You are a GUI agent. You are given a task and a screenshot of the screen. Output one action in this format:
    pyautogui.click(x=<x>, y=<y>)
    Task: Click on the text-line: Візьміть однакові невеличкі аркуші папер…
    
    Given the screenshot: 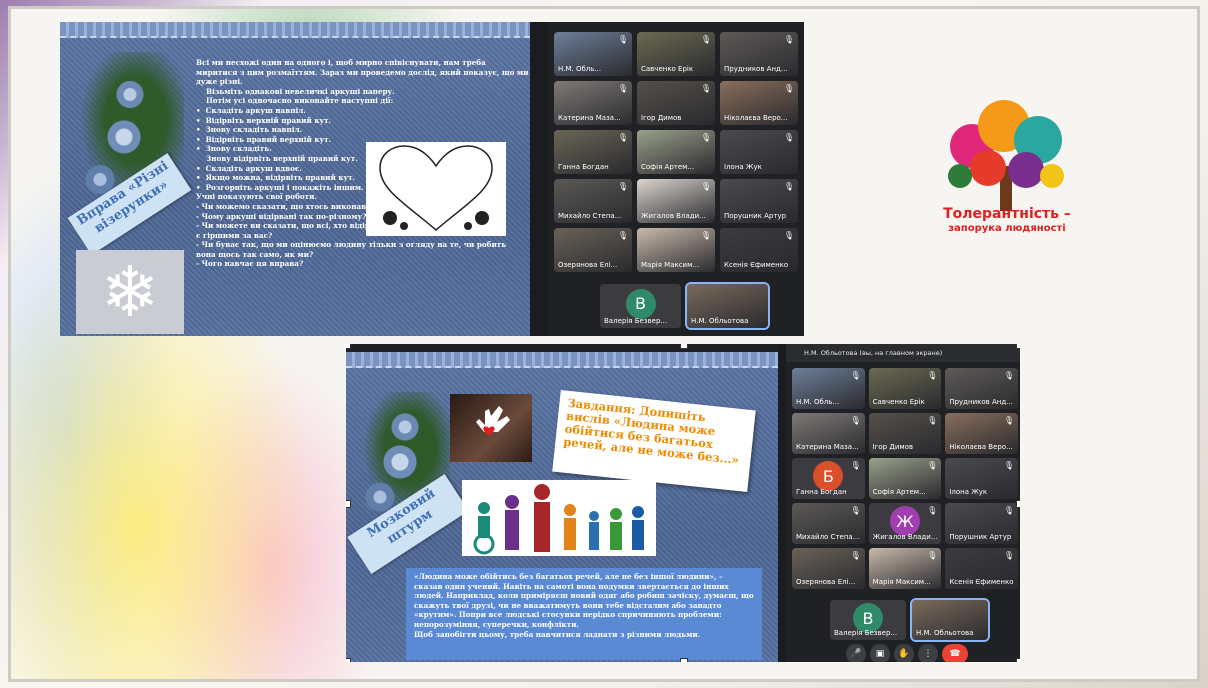 What is the action you would take?
    pyautogui.click(x=295, y=91)
    